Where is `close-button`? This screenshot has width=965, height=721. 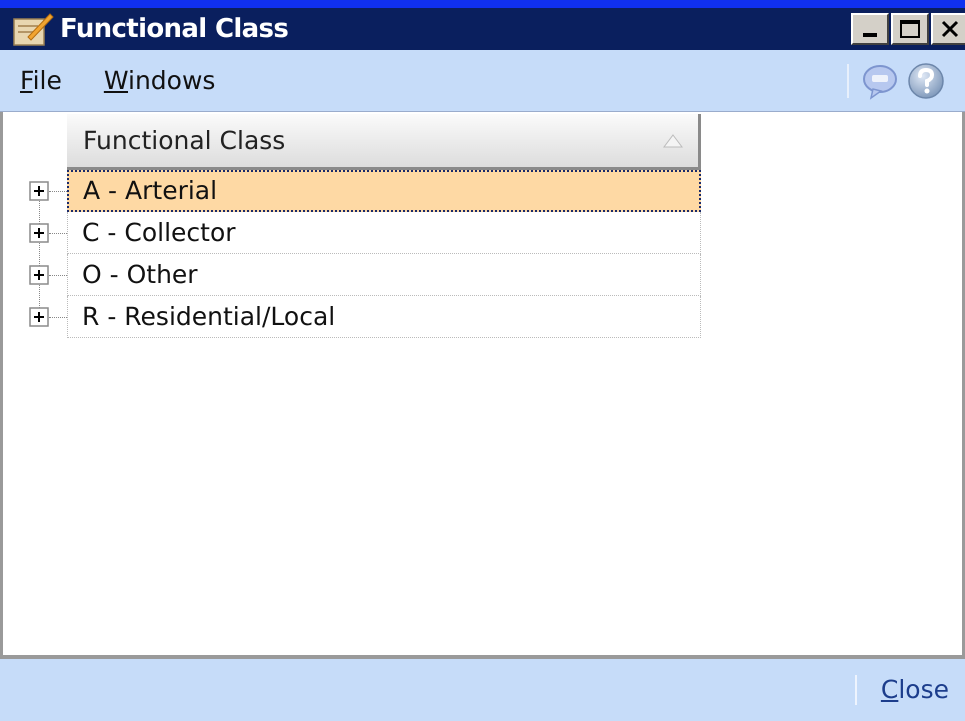
close-button is located at coordinates (948, 29).